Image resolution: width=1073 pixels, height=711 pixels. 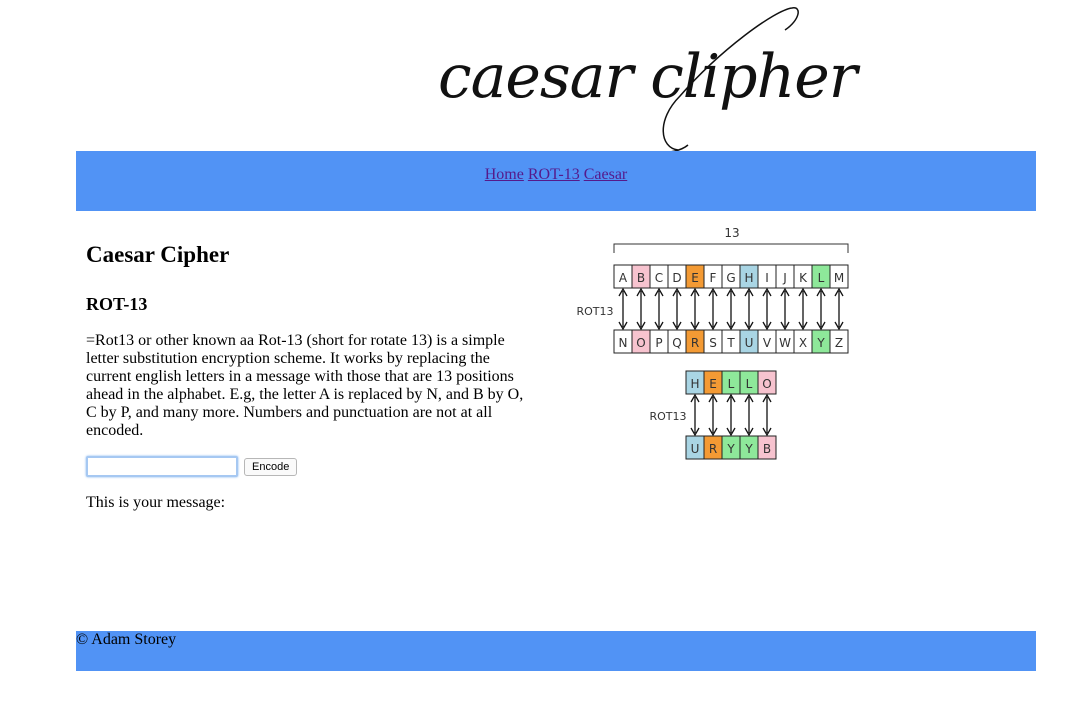 I want to click on bottom-row-letter: Z, so click(x=839, y=343).